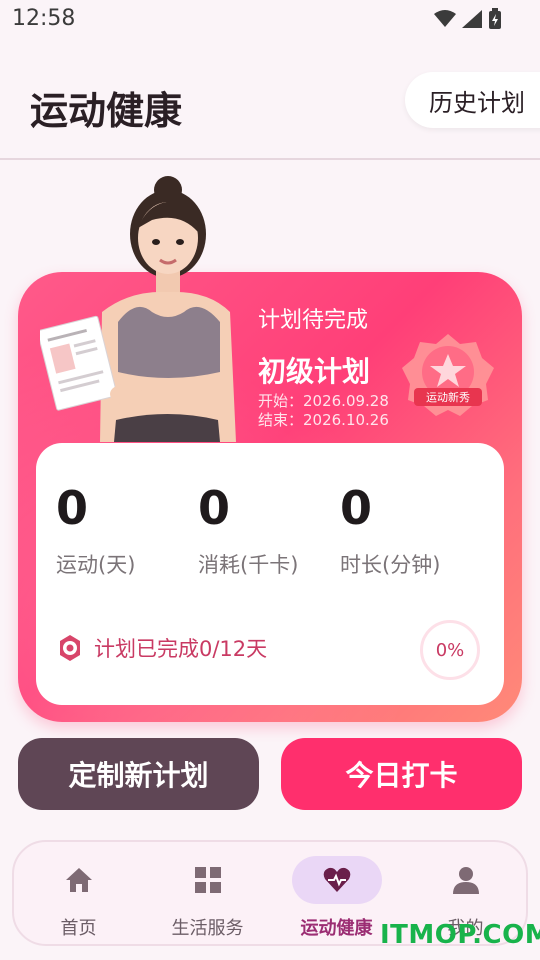  I want to click on status-bar: 12:58, so click(270, 20).